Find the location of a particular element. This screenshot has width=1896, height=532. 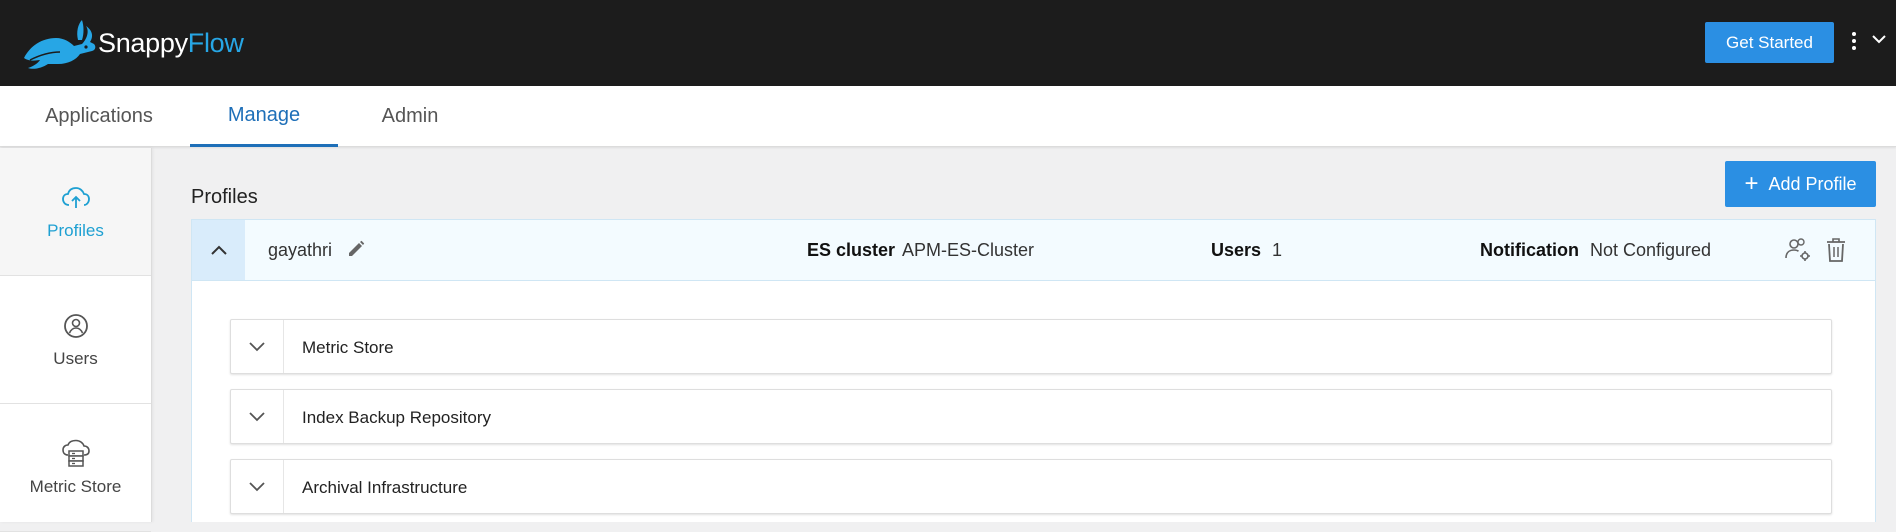

page-title: Profiles is located at coordinates (224, 197).